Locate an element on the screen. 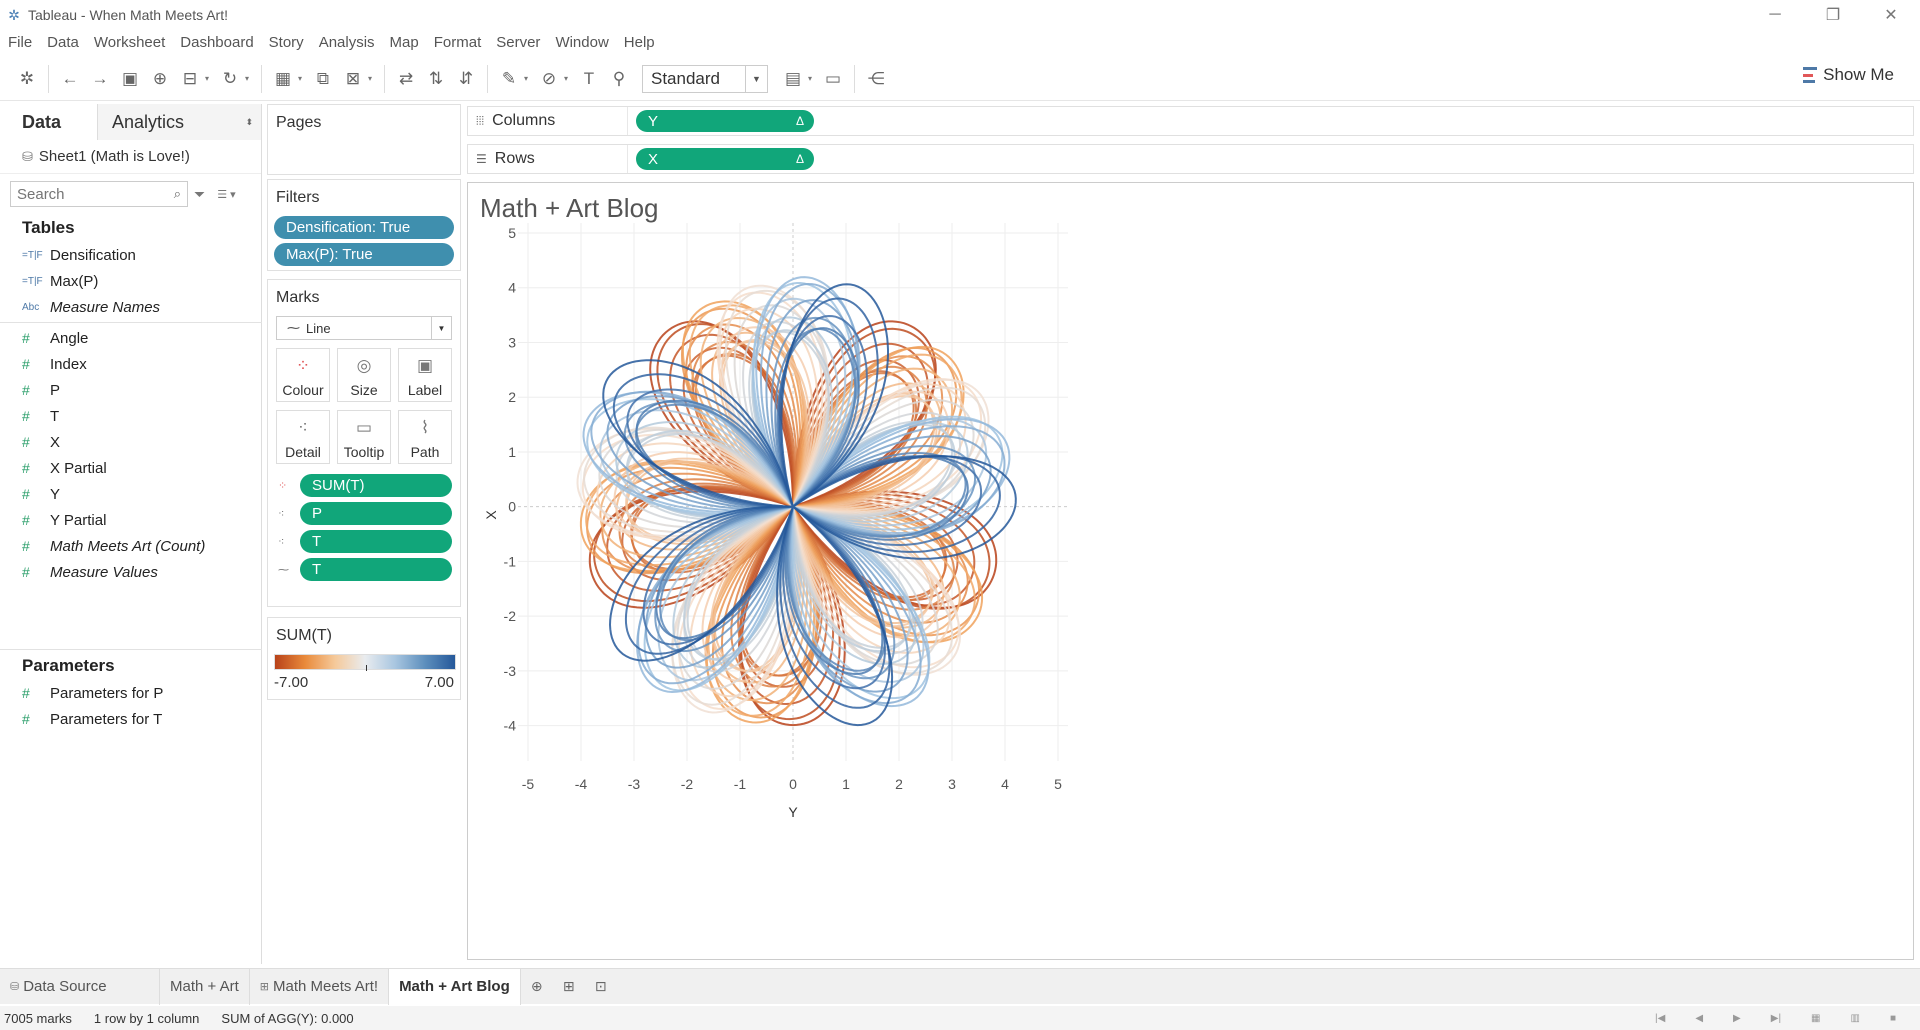 This screenshot has width=1920, height=1030. field-measure-names: Abc Measure Names is located at coordinates (130, 307).